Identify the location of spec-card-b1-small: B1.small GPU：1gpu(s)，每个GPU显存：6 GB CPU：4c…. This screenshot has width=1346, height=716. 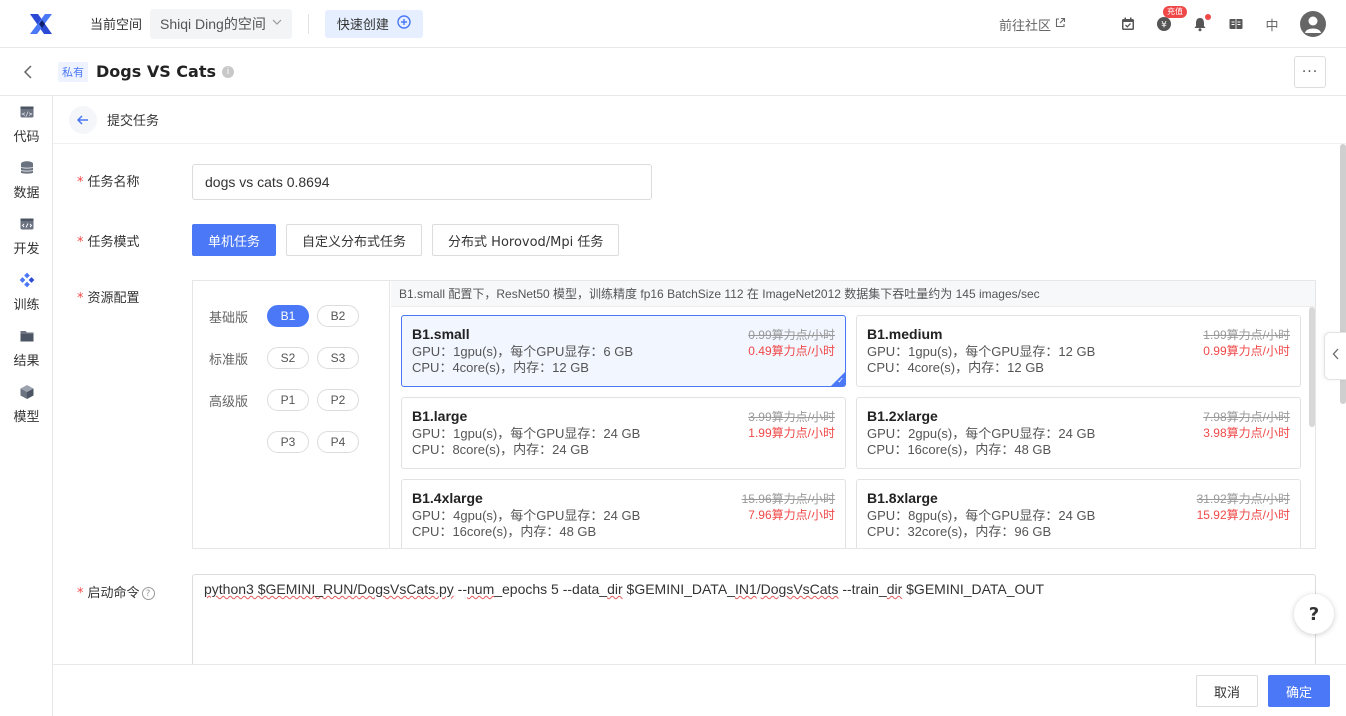
(623, 351).